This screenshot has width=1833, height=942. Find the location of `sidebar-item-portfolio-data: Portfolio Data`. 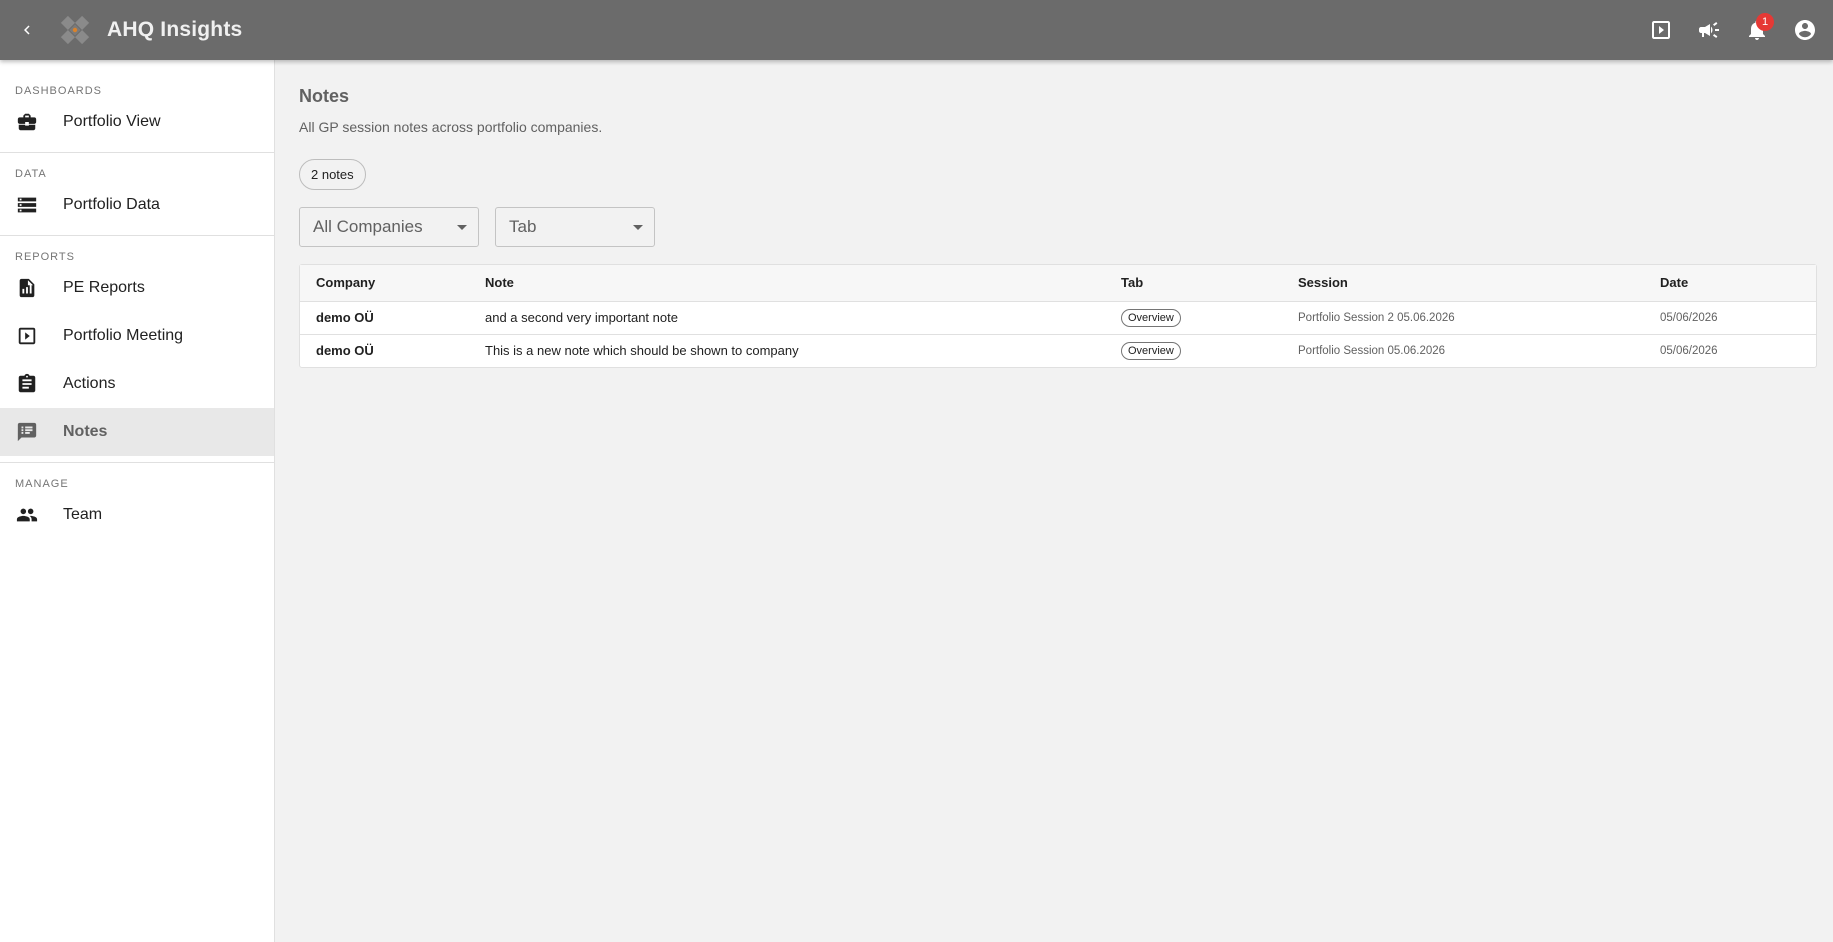

sidebar-item-portfolio-data: Portfolio Data is located at coordinates (137, 205).